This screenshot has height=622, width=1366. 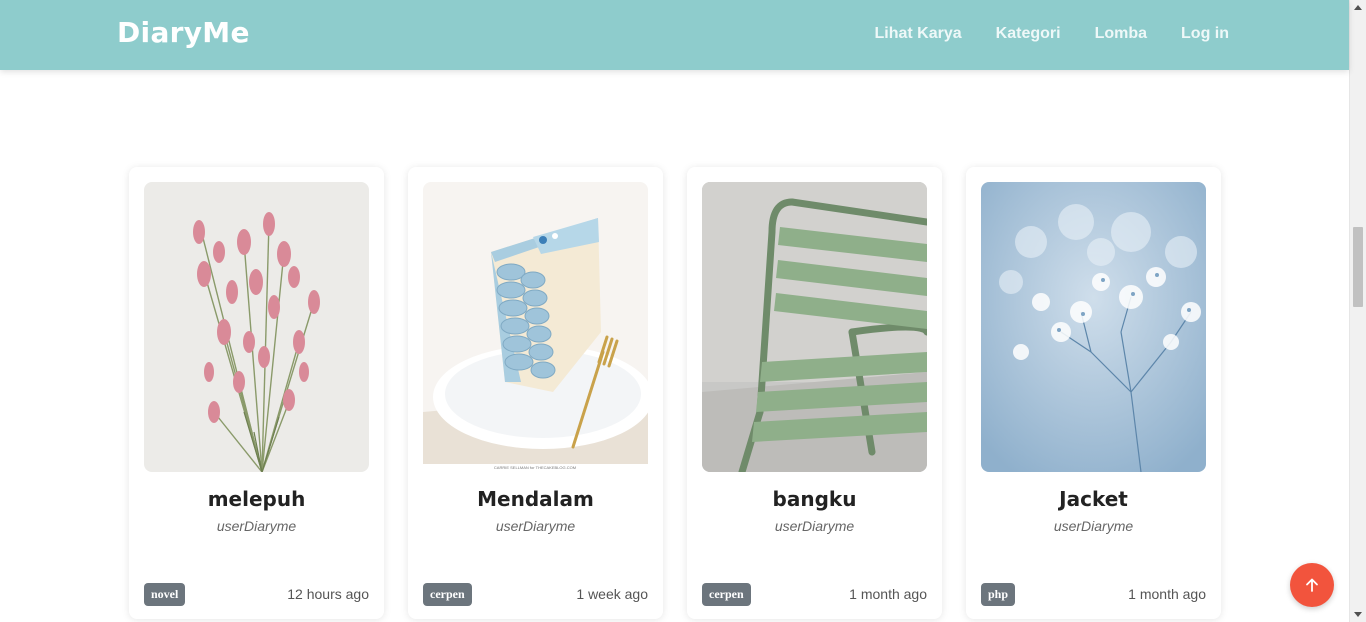 I want to click on green-chair-image, so click(x=814, y=327).